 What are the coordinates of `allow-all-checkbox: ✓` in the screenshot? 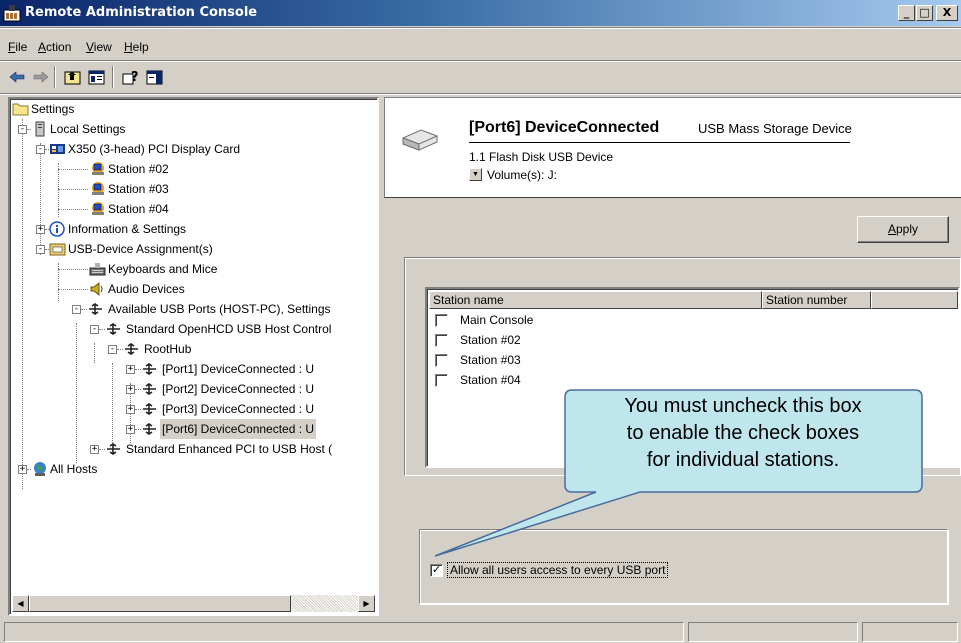 It's located at (436, 570).